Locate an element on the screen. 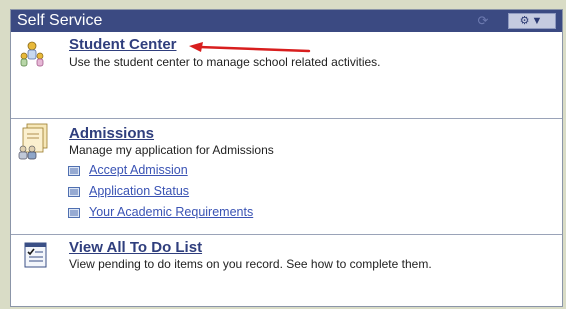  panel-title: Self Service is located at coordinates (60, 20).